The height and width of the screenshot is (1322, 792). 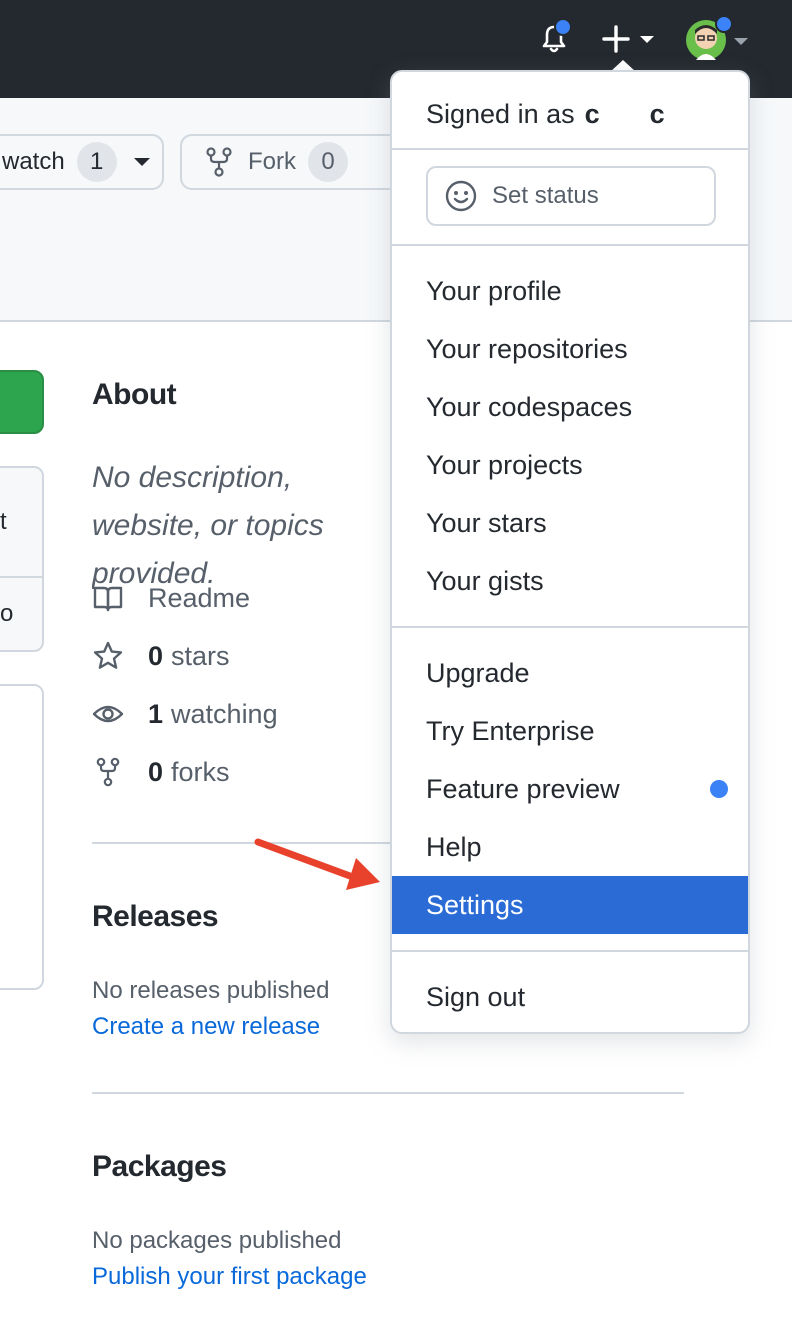 What do you see at coordinates (156, 771) in the screenshot?
I see `forks-count: 0` at bounding box center [156, 771].